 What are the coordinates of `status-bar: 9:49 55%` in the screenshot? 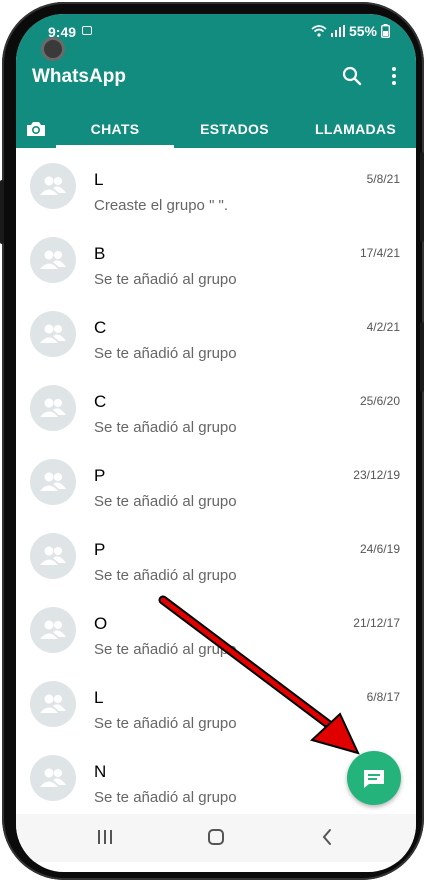 It's located at (216, 30).